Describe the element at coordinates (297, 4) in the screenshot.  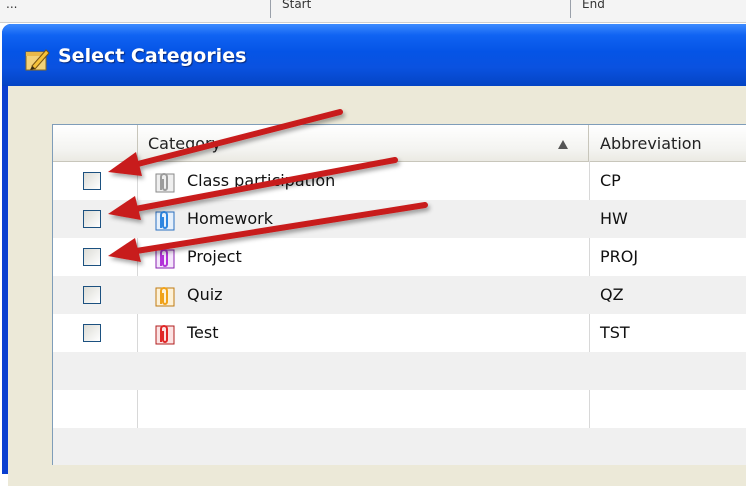
I see `bg-column-start: Start` at that location.